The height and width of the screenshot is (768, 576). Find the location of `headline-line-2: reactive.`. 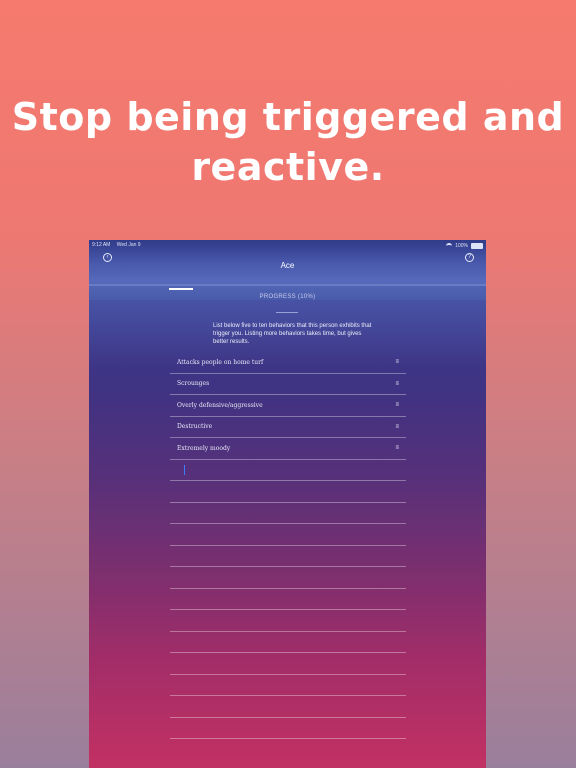

headline-line-2: reactive. is located at coordinates (288, 167).